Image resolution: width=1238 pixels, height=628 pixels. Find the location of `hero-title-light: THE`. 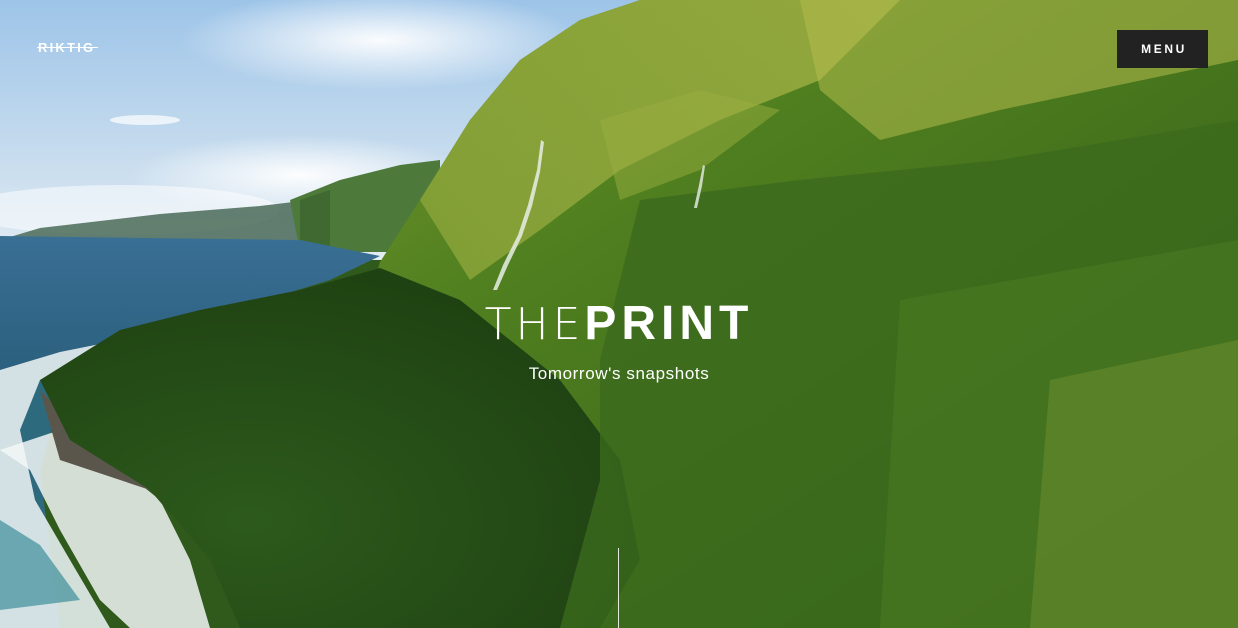

hero-title-light: THE is located at coordinates (534, 324).